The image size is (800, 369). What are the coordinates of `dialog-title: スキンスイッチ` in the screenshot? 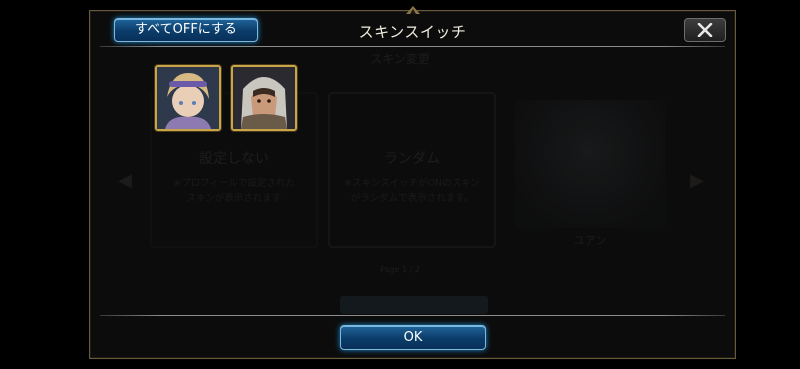 It's located at (412, 32).